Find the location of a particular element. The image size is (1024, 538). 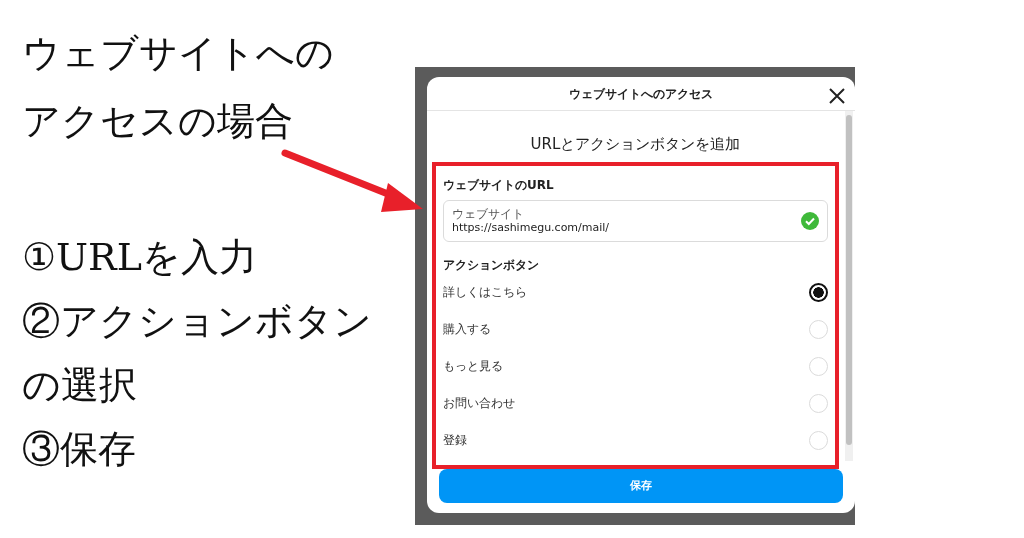

annotation-heading: アクセスの場合 is located at coordinates (157, 122).